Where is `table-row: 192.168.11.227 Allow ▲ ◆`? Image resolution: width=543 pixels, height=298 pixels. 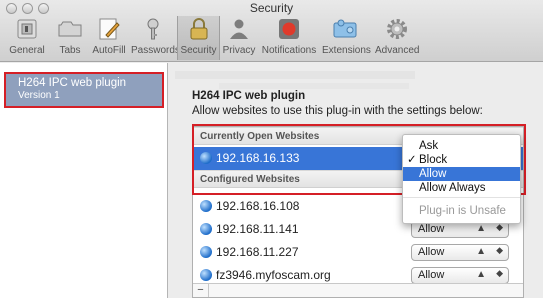
table-row: 192.168.11.227 Allow ▲ ◆ is located at coordinates (358, 252).